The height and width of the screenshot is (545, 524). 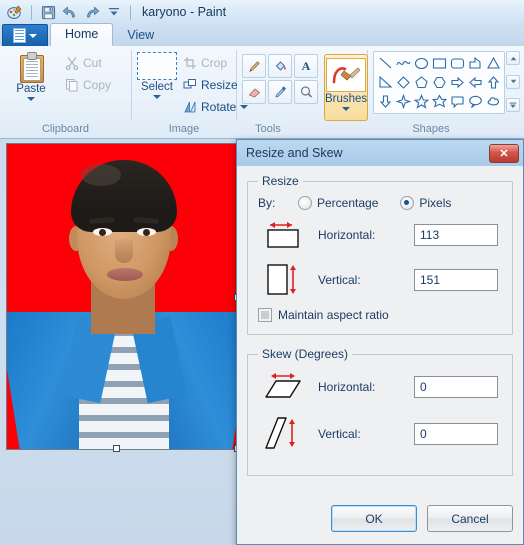 What do you see at coordinates (184, 12) in the screenshot?
I see `window-title: karyono - Paint` at bounding box center [184, 12].